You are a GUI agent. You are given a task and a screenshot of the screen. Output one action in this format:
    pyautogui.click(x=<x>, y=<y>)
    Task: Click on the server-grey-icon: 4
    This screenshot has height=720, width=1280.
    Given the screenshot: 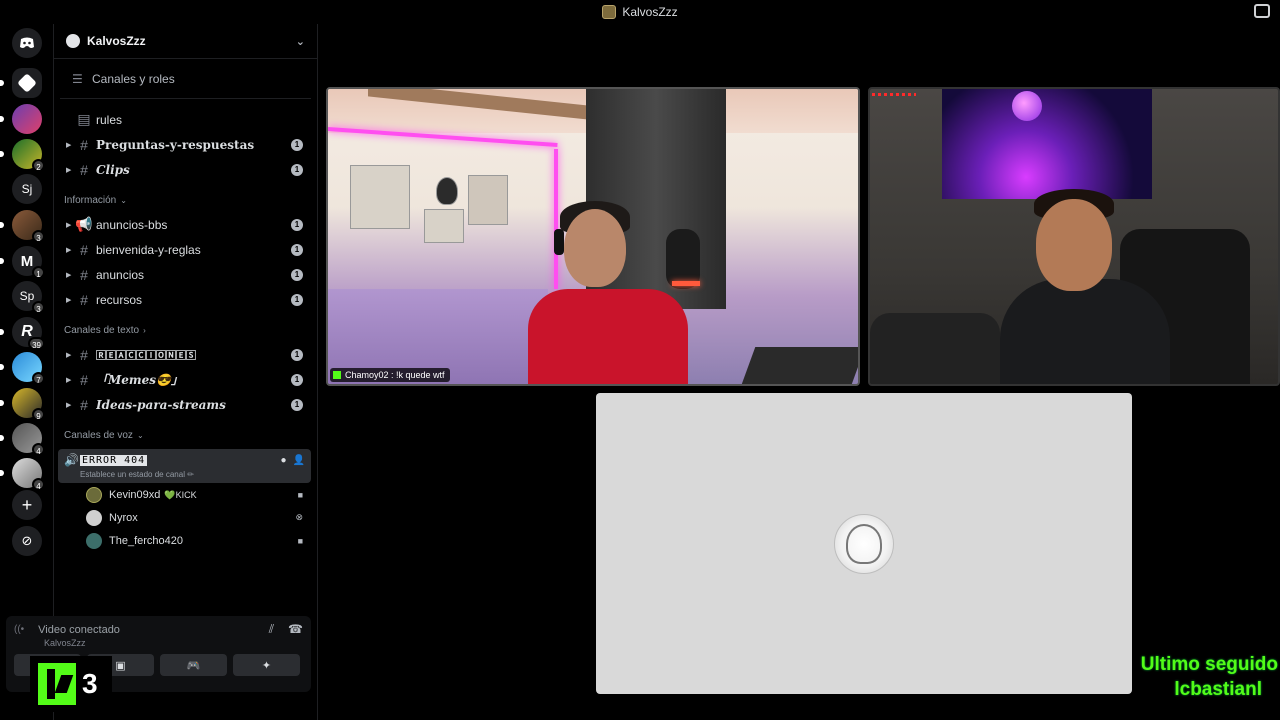 What is the action you would take?
    pyautogui.click(x=28, y=439)
    